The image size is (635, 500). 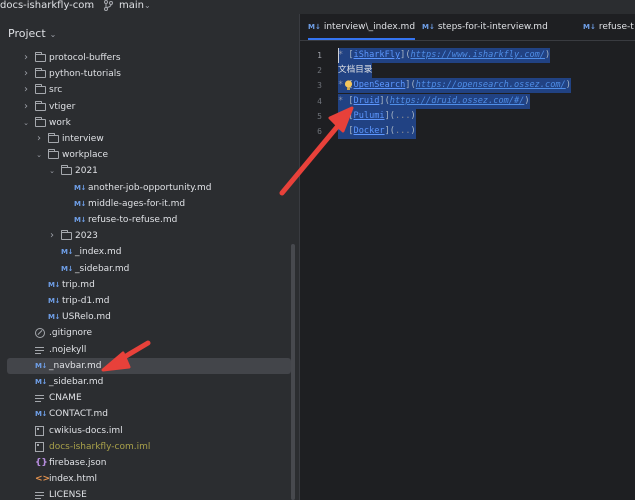 I want to click on code-line: * [Pulumi](...), so click(x=377, y=116).